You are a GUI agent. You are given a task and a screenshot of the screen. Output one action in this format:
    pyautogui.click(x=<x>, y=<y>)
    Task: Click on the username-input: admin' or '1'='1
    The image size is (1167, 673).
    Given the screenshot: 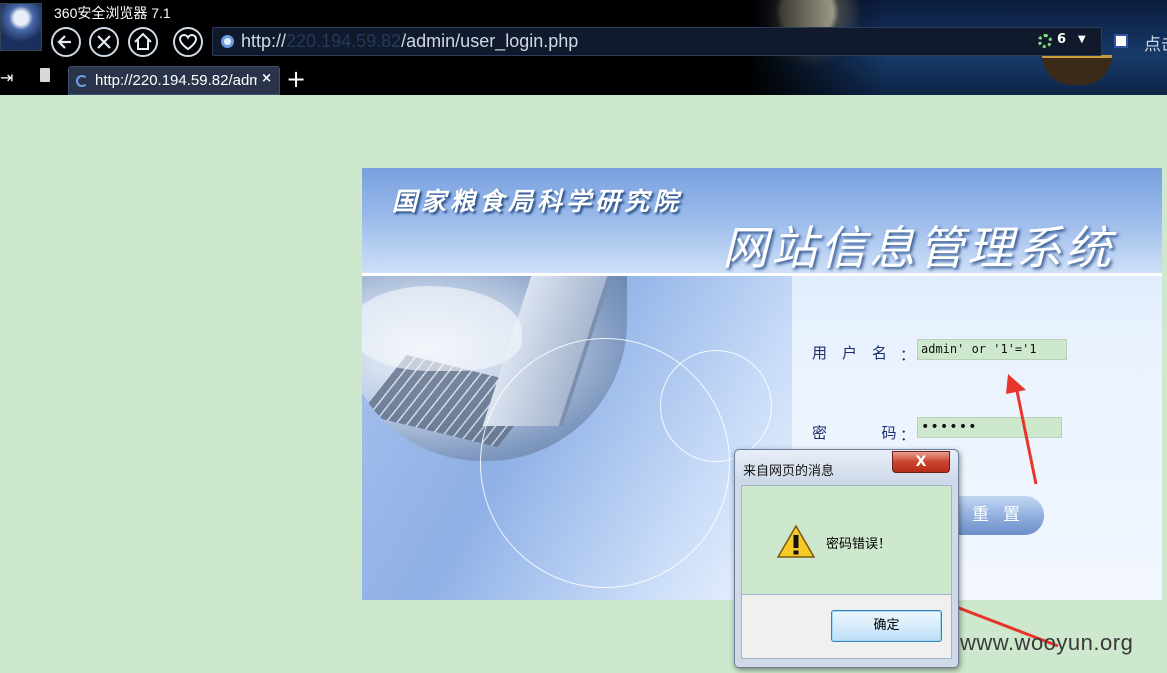 What is the action you would take?
    pyautogui.click(x=992, y=349)
    